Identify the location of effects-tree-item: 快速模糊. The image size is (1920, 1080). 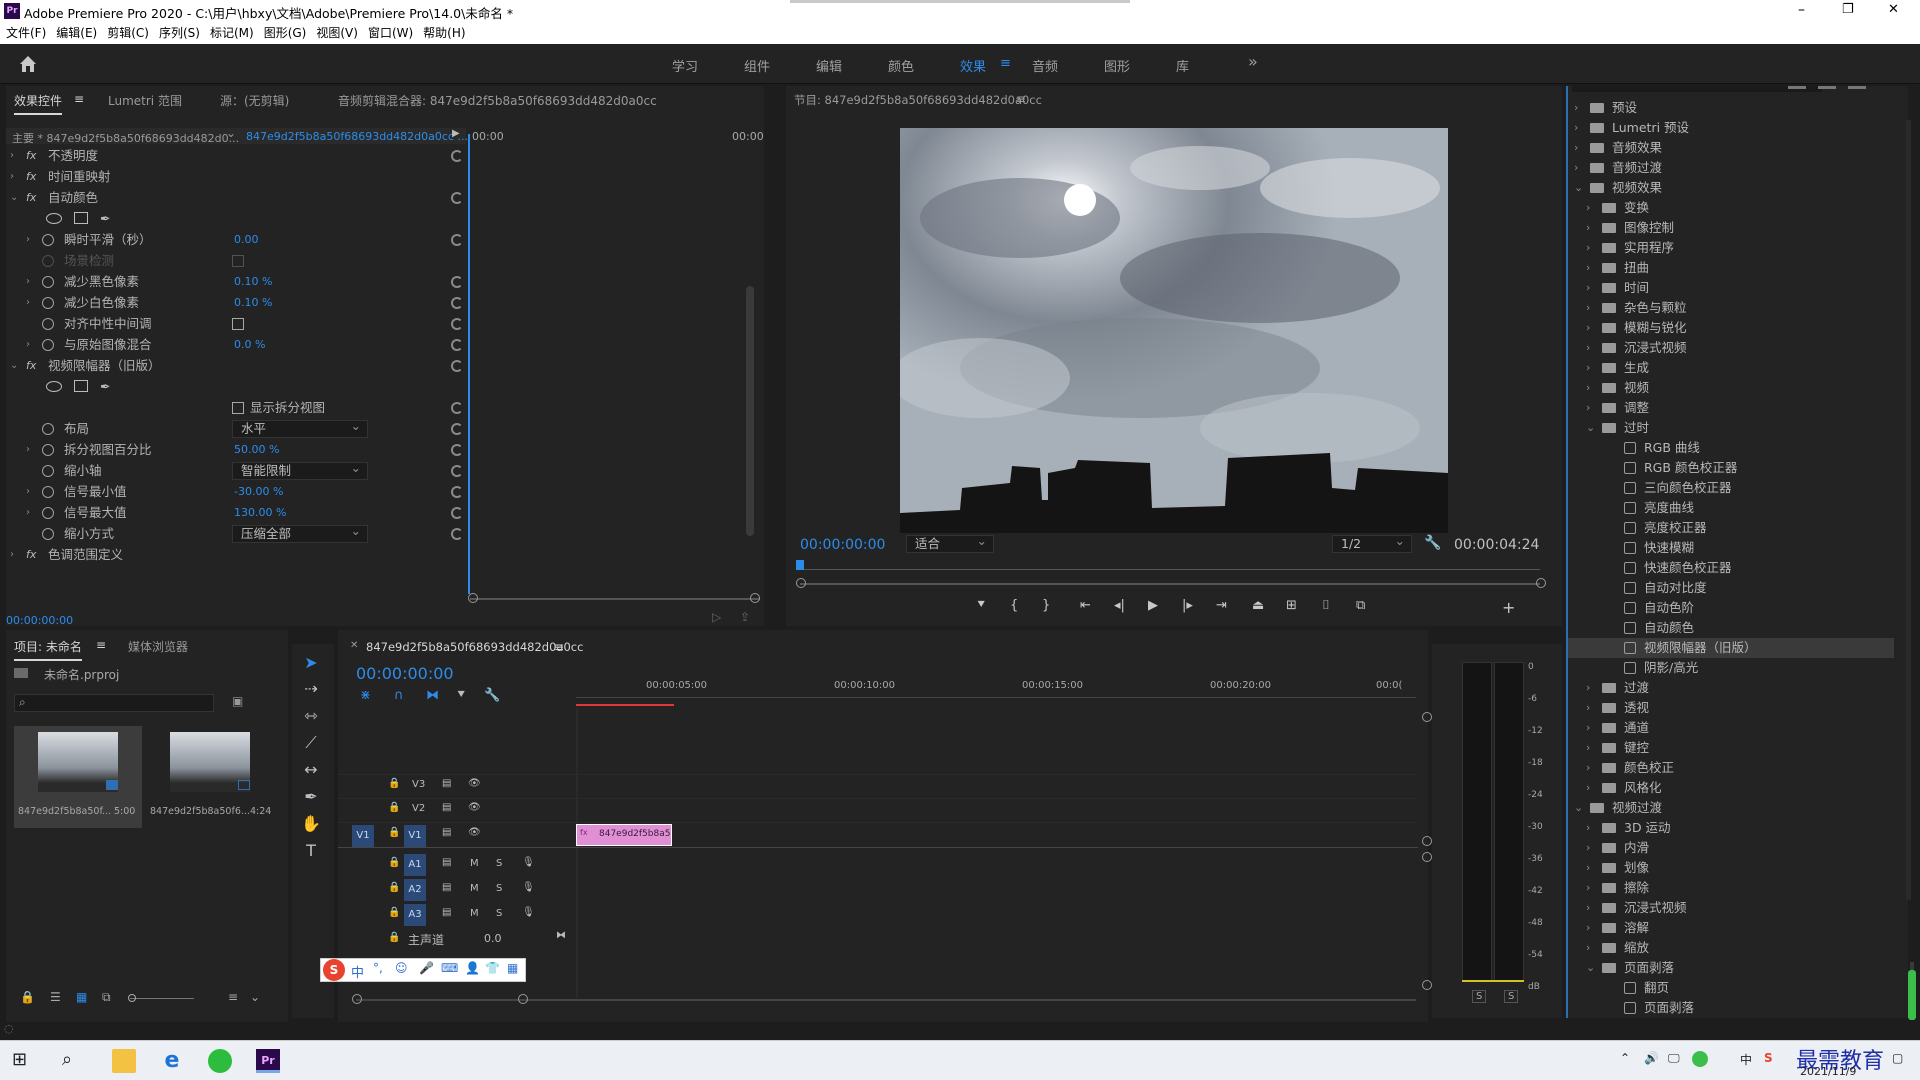
(1731, 548).